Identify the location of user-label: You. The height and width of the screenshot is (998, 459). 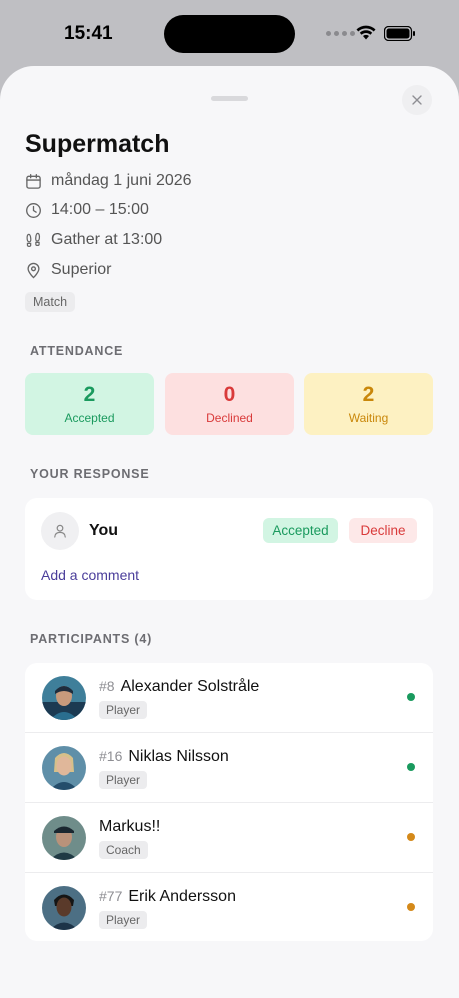
(104, 530).